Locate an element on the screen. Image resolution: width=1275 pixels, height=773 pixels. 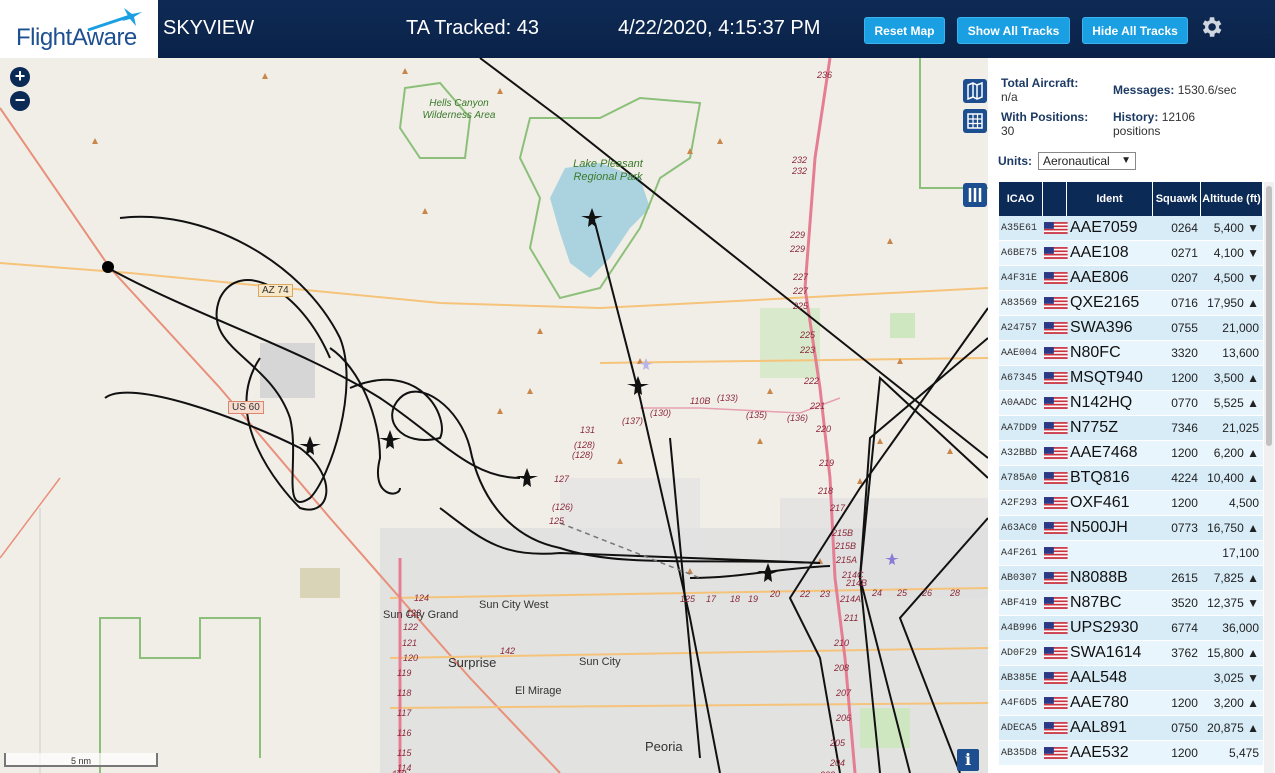
road-number-label: 18 is located at coordinates (735, 599).